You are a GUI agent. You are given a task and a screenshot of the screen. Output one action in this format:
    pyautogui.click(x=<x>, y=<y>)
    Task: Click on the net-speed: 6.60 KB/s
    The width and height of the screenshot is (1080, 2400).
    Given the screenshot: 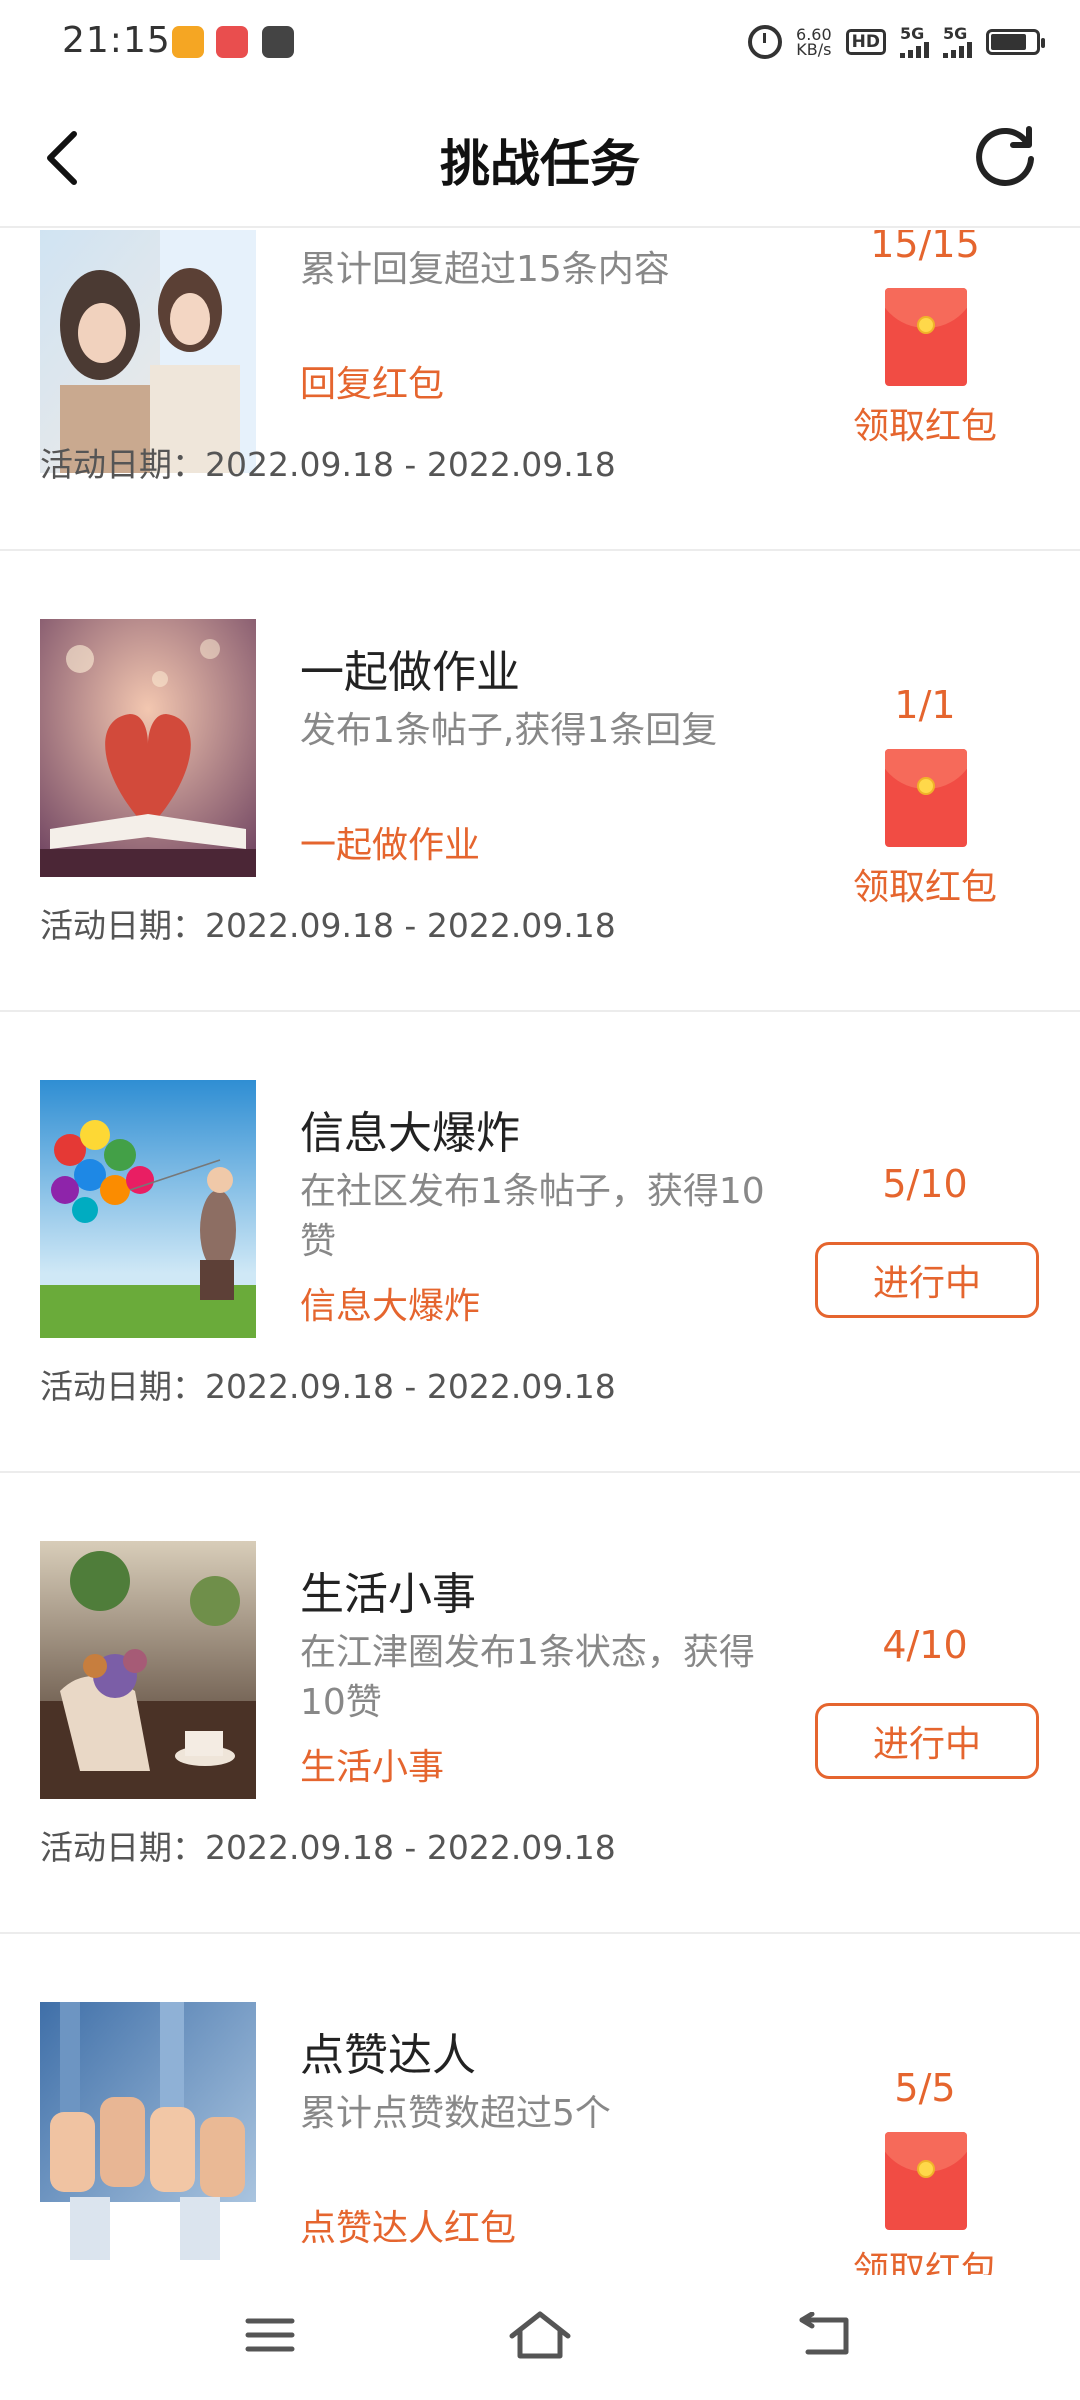 What is the action you would take?
    pyautogui.click(x=814, y=43)
    